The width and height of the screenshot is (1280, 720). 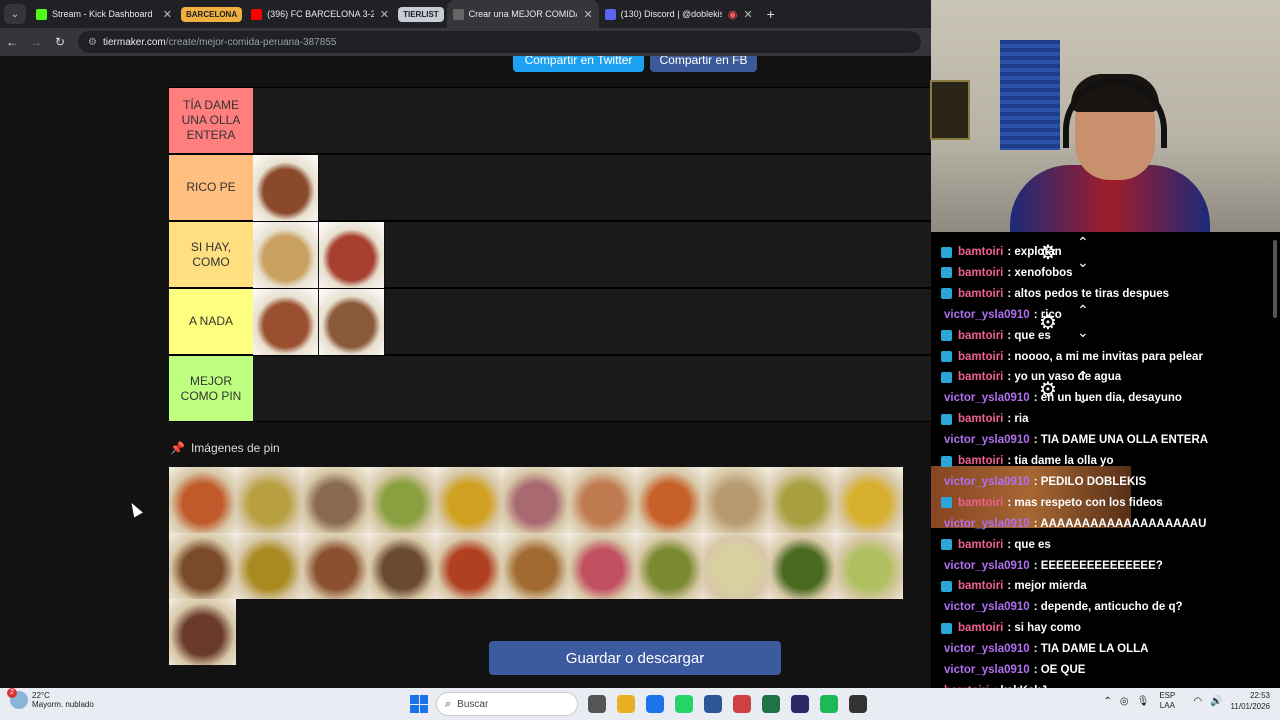 I want to click on excel-icon, so click(x=771, y=704).